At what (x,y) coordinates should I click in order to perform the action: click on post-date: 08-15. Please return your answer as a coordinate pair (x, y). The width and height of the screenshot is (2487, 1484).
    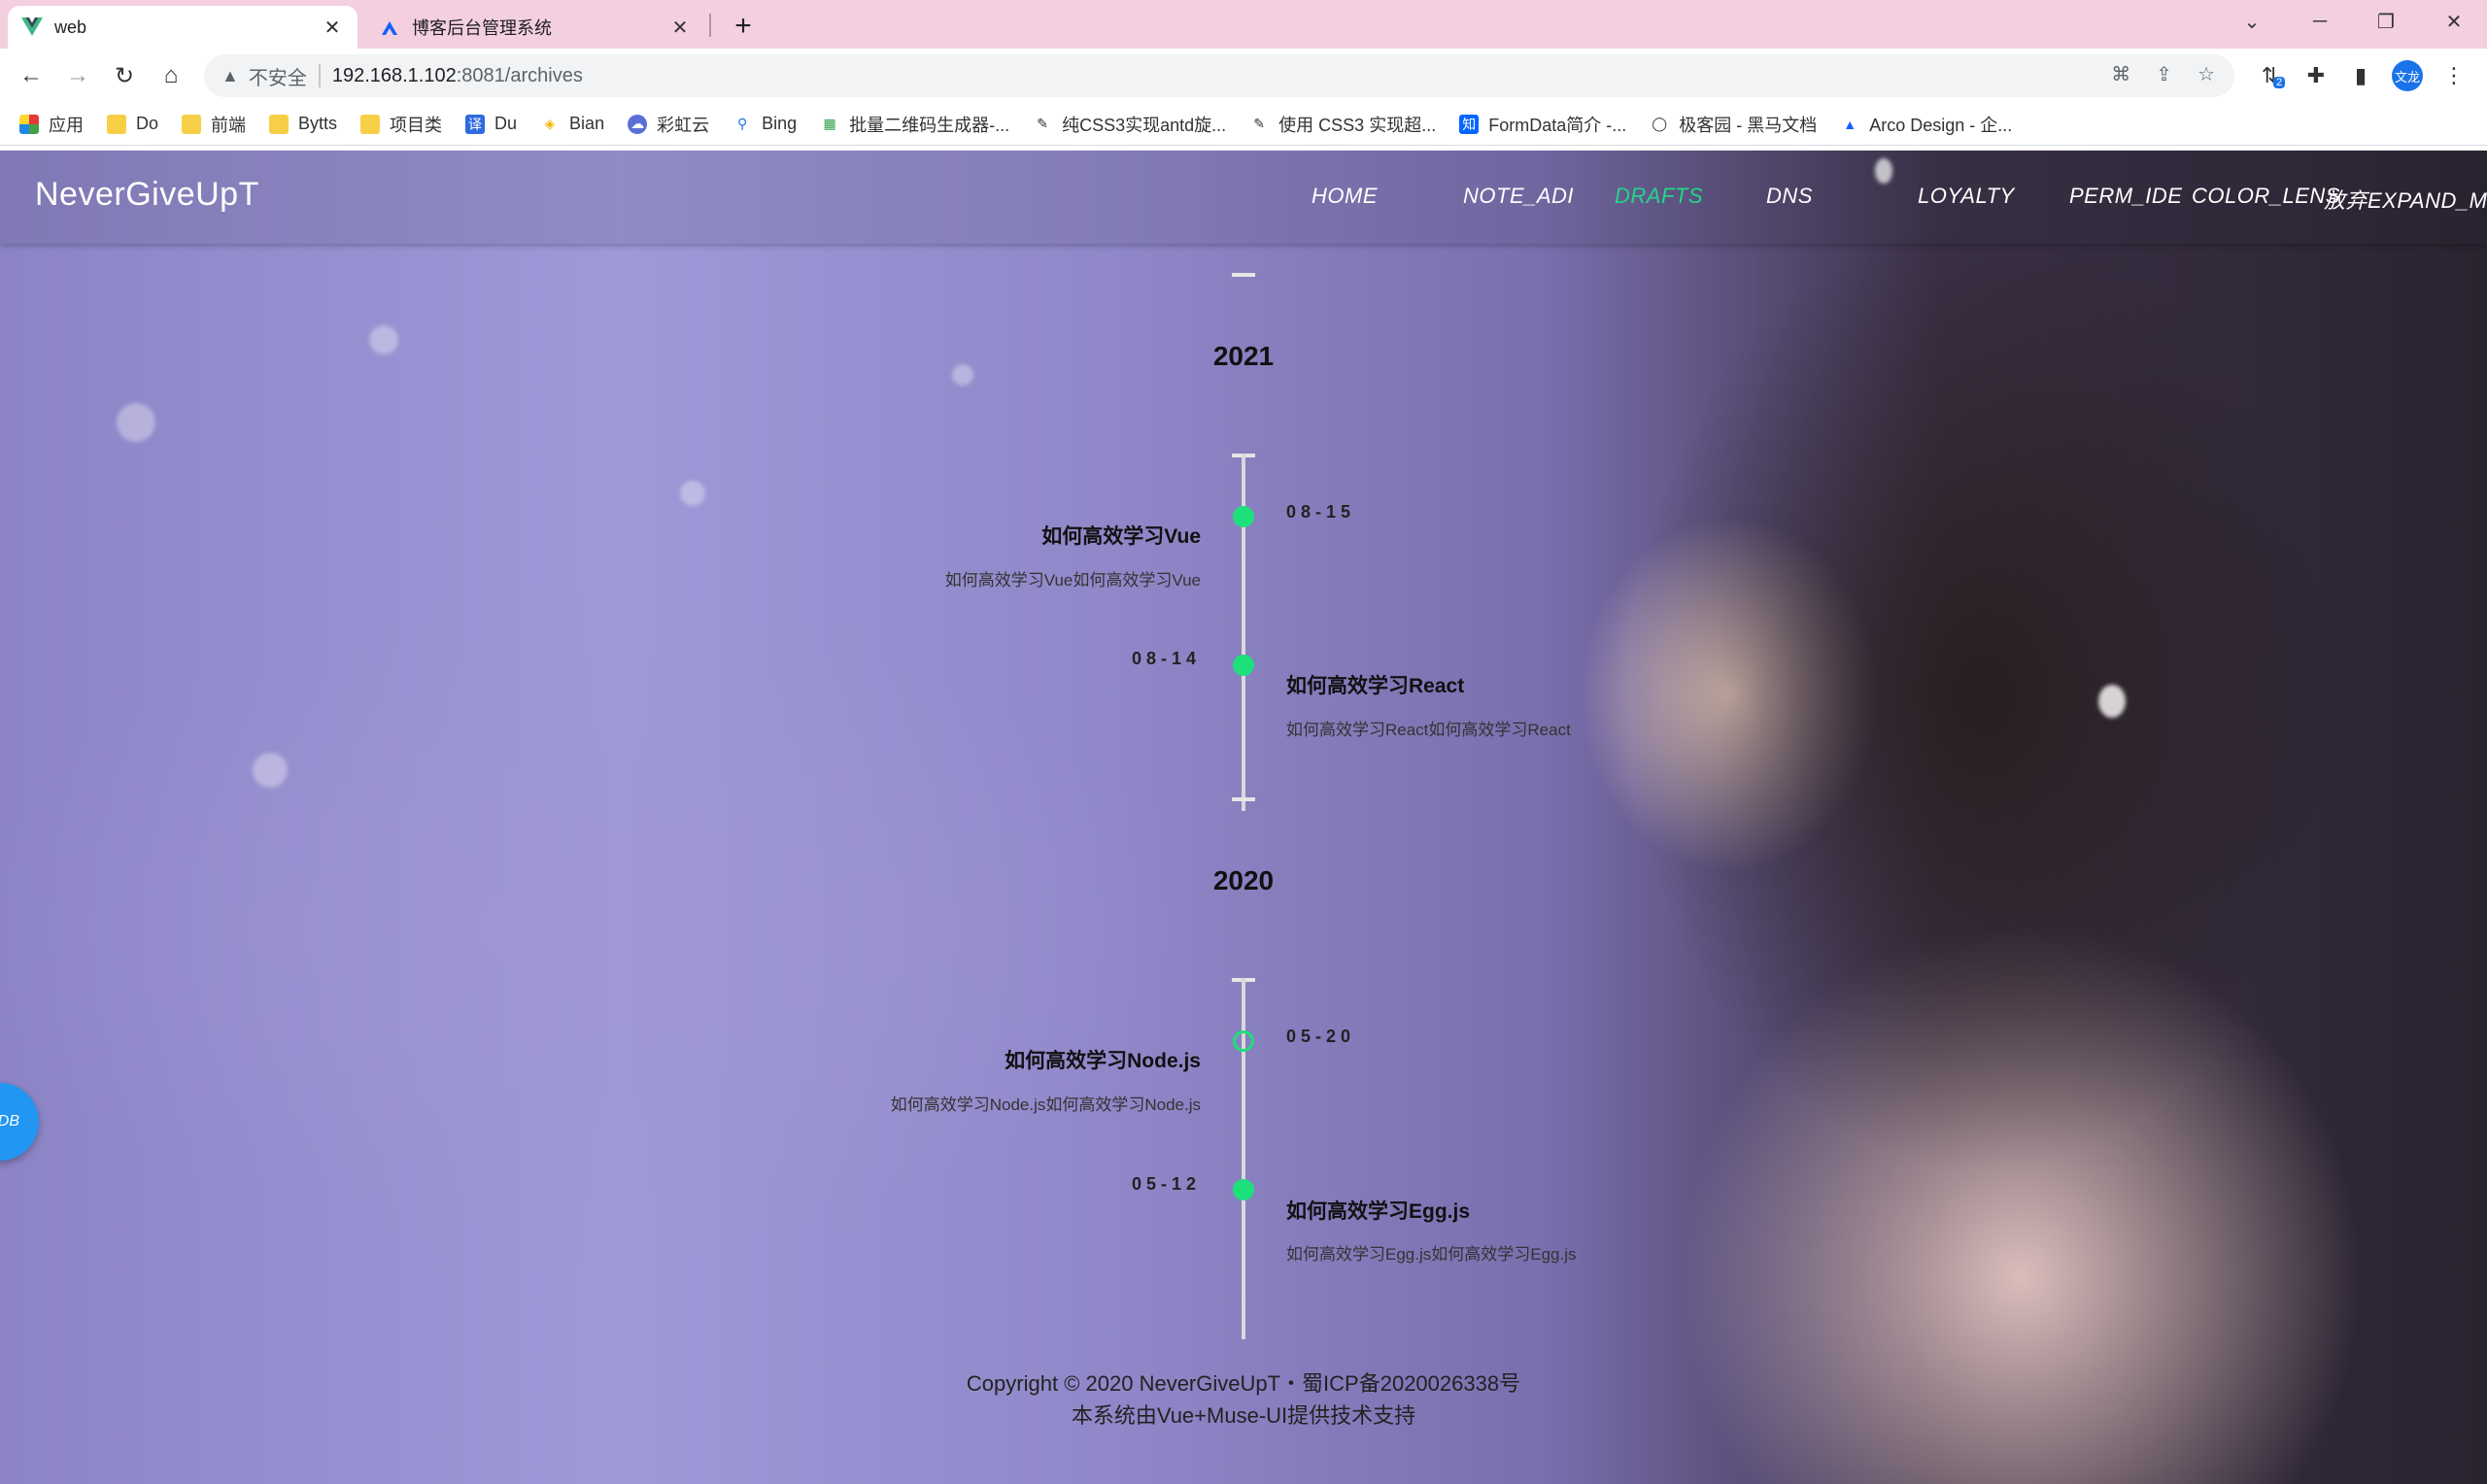
    Looking at the image, I should click on (1321, 512).